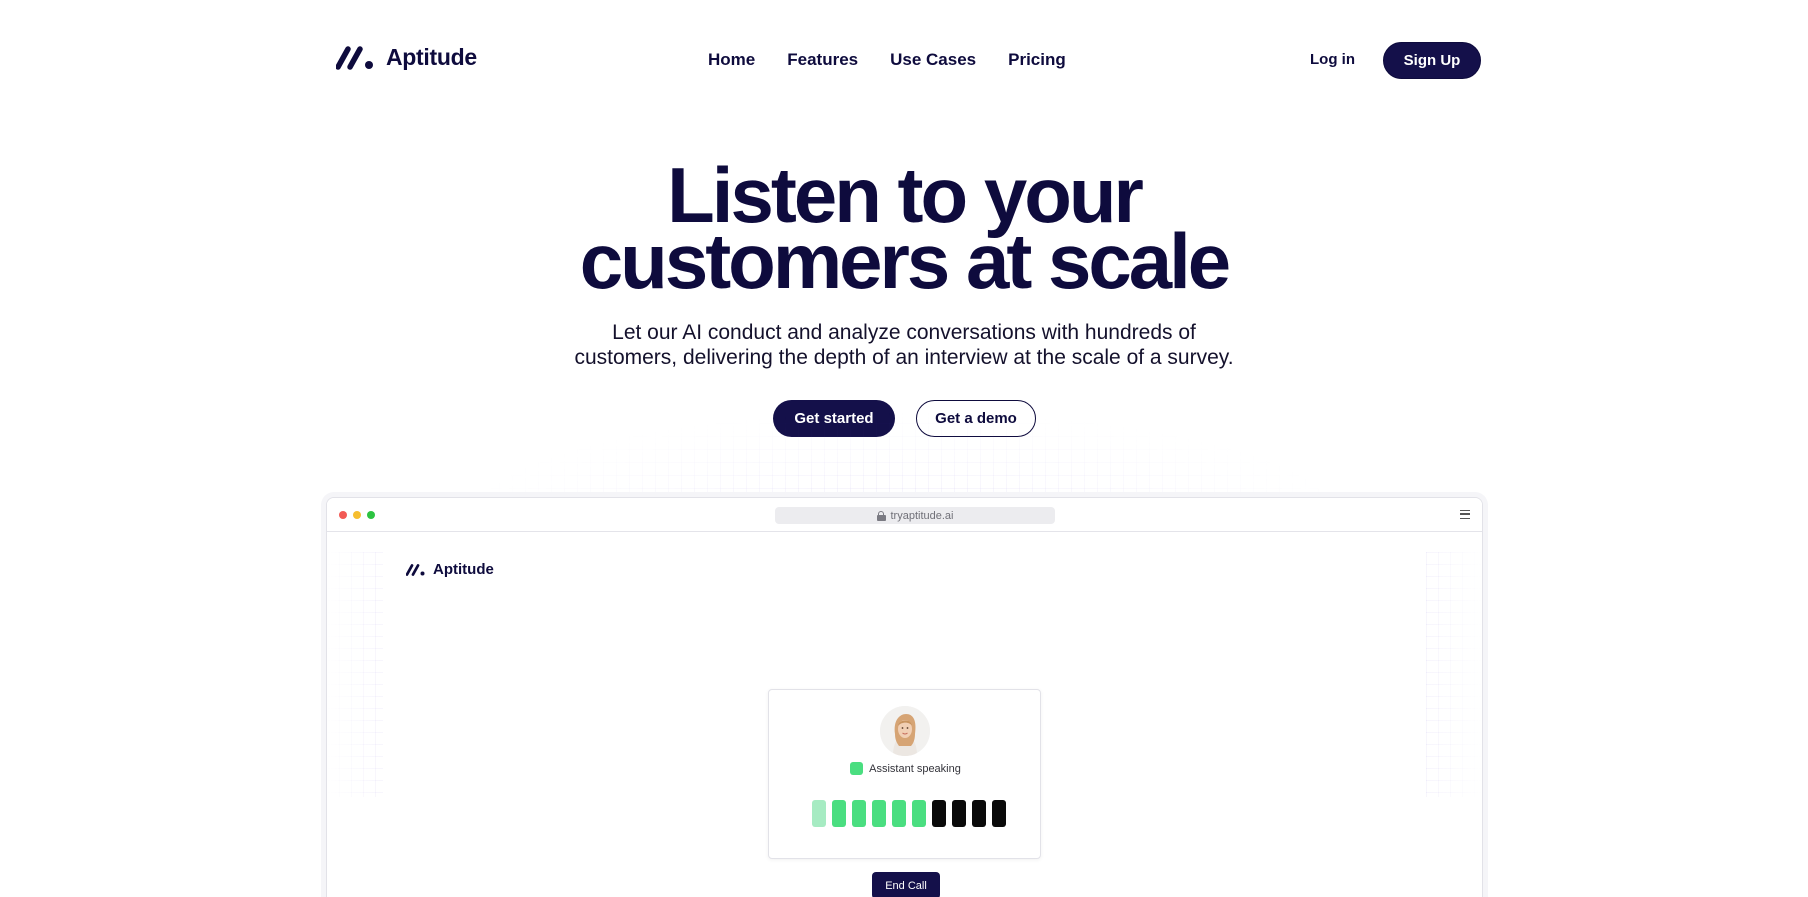 The image size is (1808, 897). Describe the element at coordinates (355, 674) in the screenshot. I see `grid-side-decoration-left` at that location.